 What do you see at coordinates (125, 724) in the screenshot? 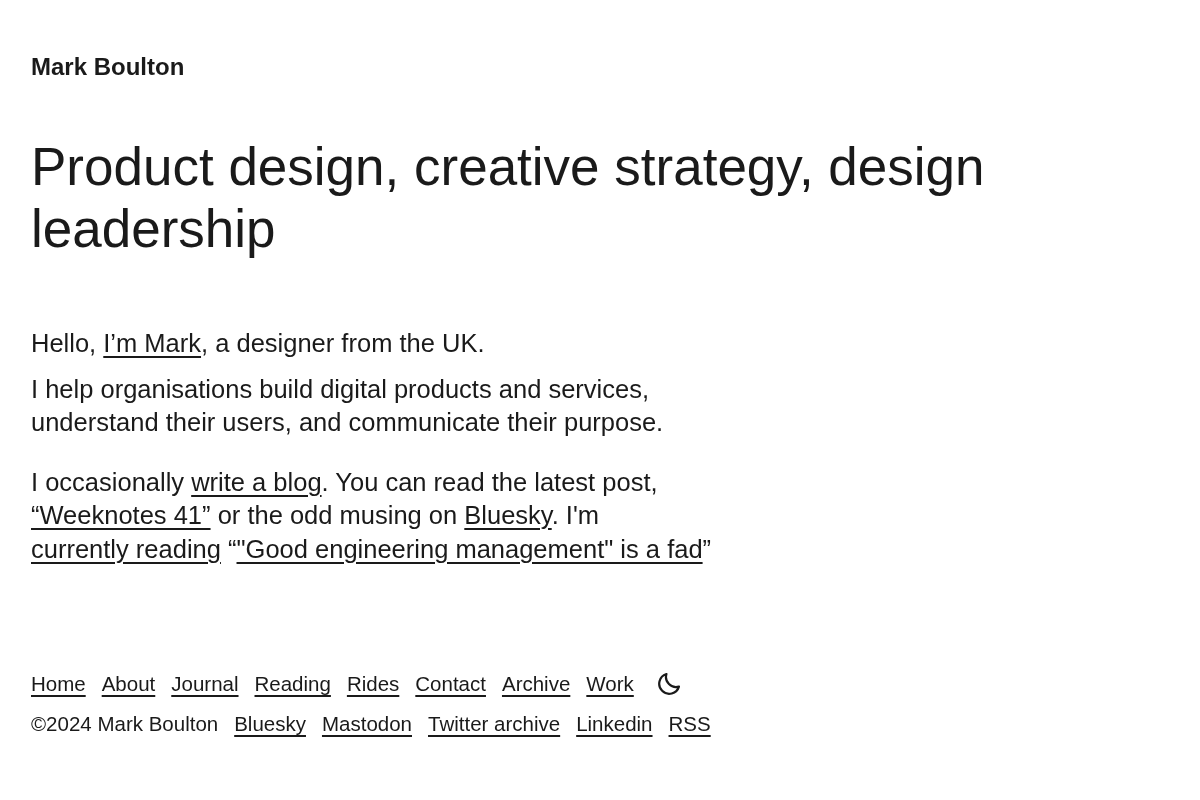
I see `copyright-text: ©2024 Mark Boulton` at bounding box center [125, 724].